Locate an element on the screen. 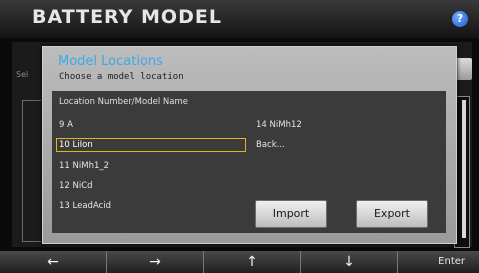 The width and height of the screenshot is (479, 273). softkey-bar: ← → ↑ ↓ Enter is located at coordinates (239, 262).